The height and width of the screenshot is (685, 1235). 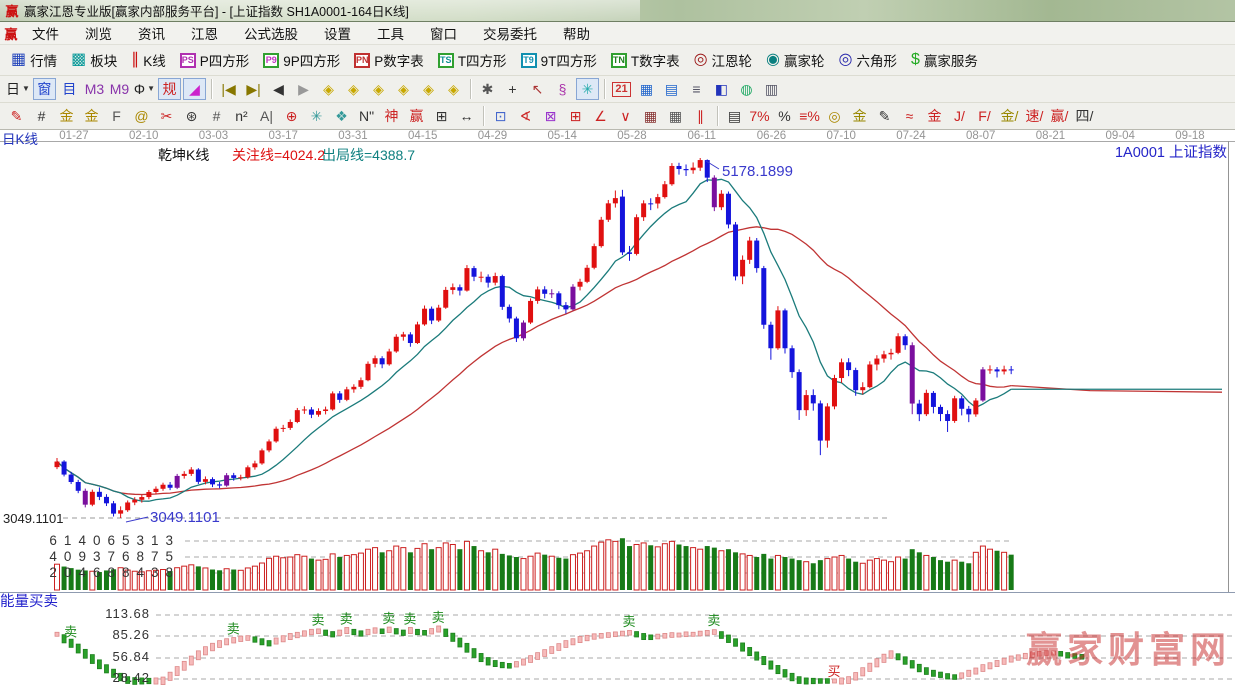 What do you see at coordinates (428, 89) in the screenshot?
I see `diamond-stretch-v-tool: ◈` at bounding box center [428, 89].